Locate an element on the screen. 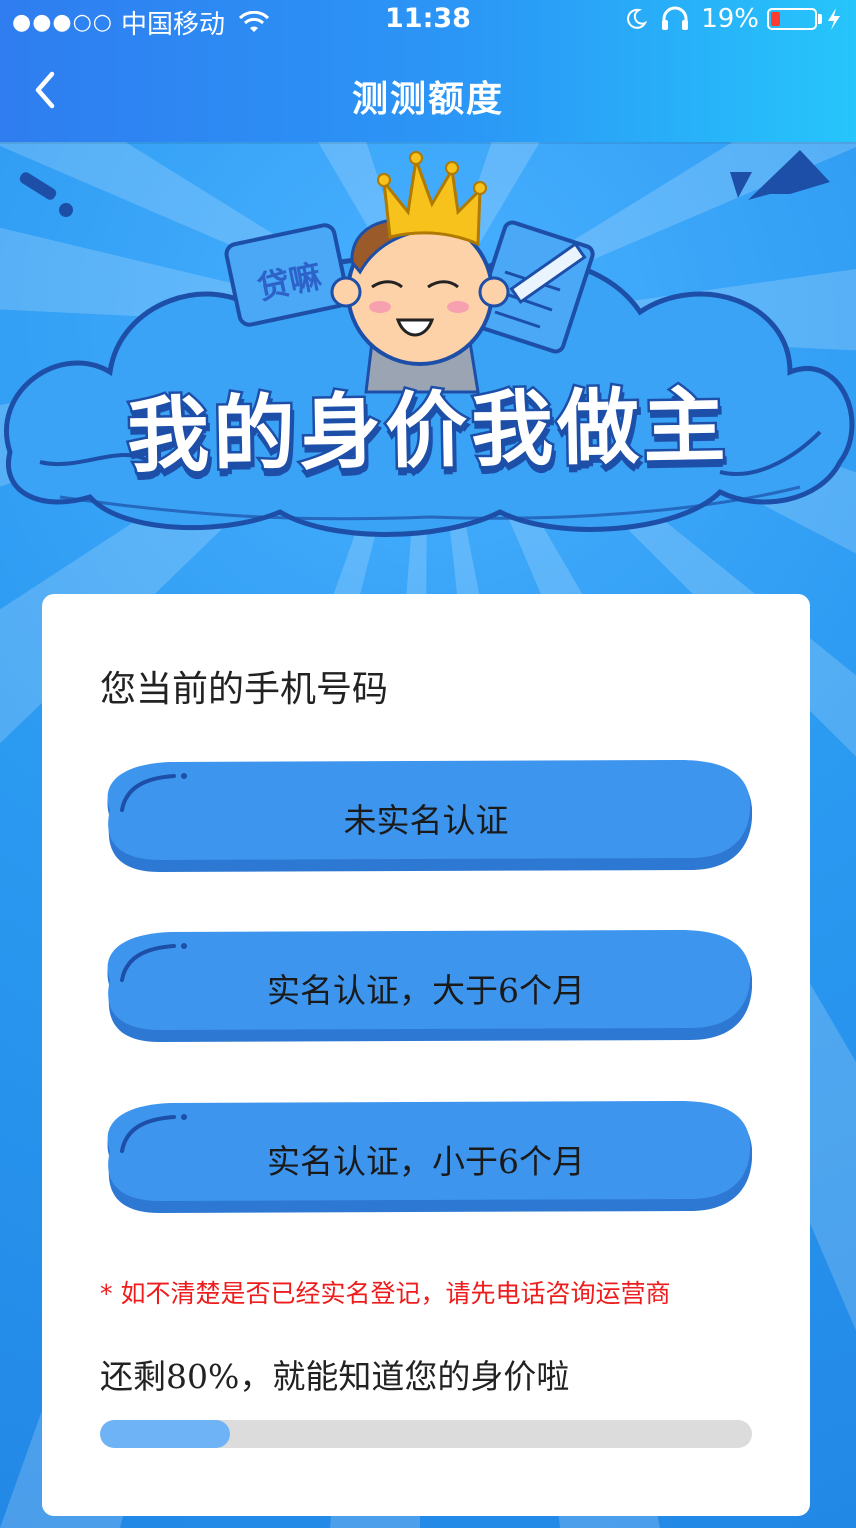 This screenshot has width=856, height=1528. charging-bolt-icon is located at coordinates (834, 19).